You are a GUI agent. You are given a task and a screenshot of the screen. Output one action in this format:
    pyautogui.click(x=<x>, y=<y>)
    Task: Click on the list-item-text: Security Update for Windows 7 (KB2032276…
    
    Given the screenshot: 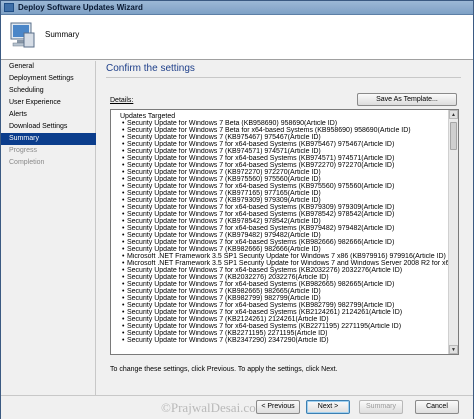 What is the action you would take?
    pyautogui.click(x=228, y=277)
    